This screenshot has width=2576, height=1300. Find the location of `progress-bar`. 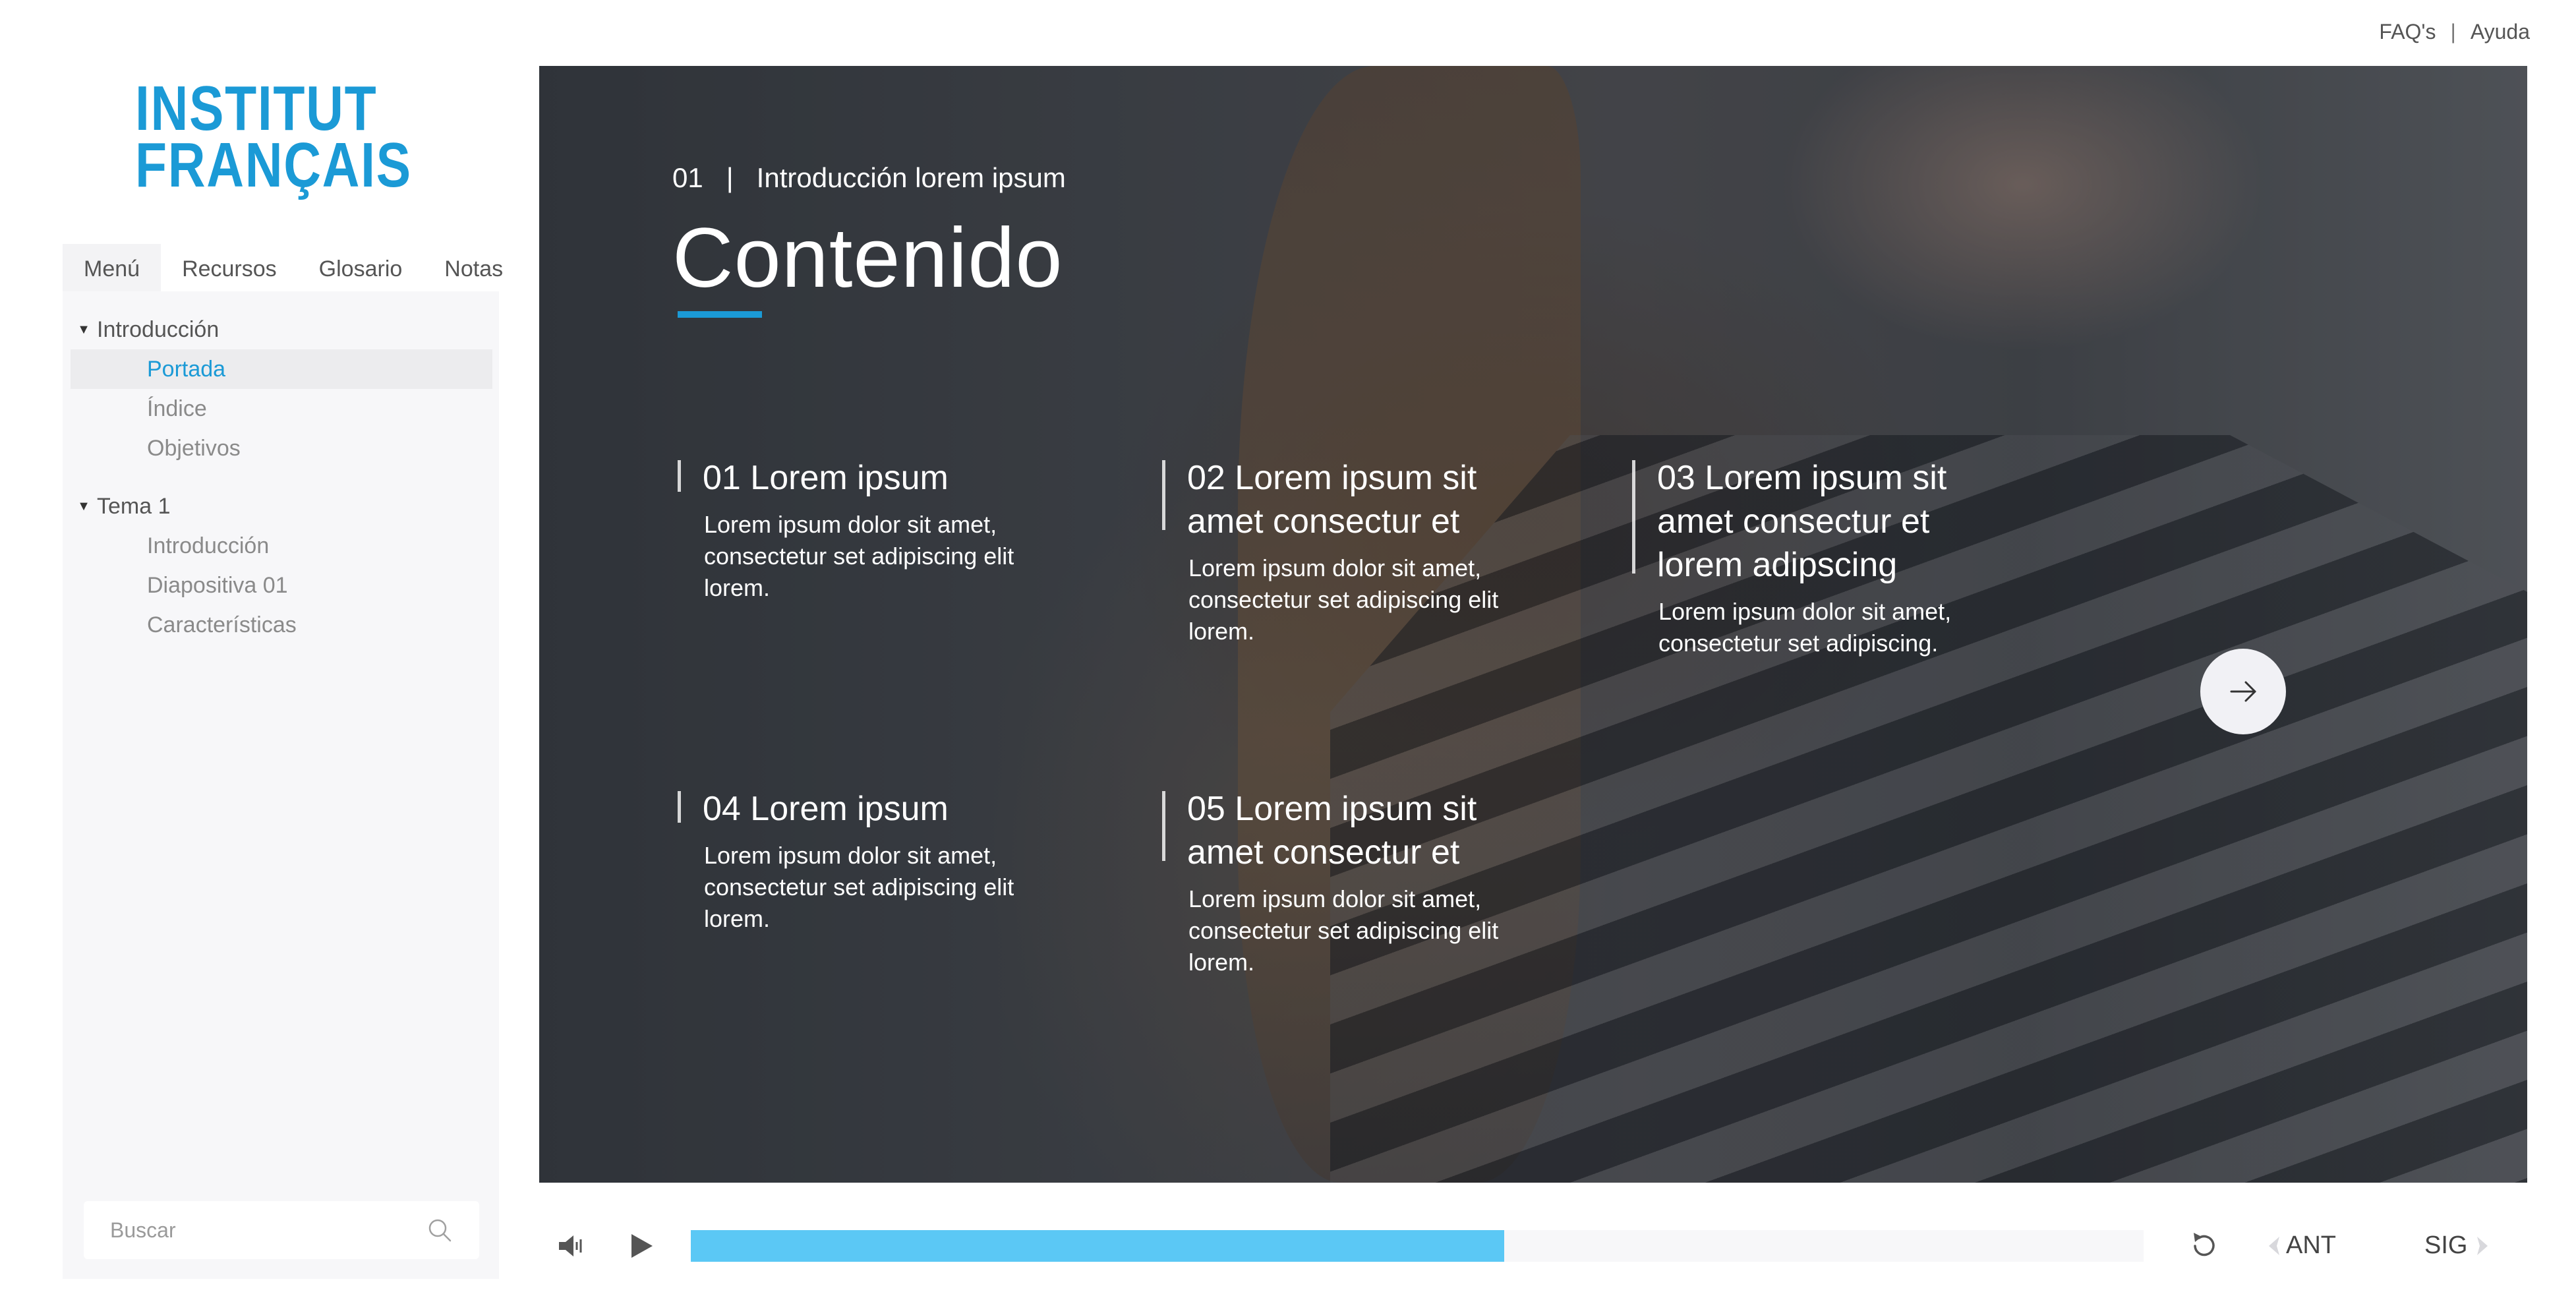

progress-bar is located at coordinates (1417, 1246).